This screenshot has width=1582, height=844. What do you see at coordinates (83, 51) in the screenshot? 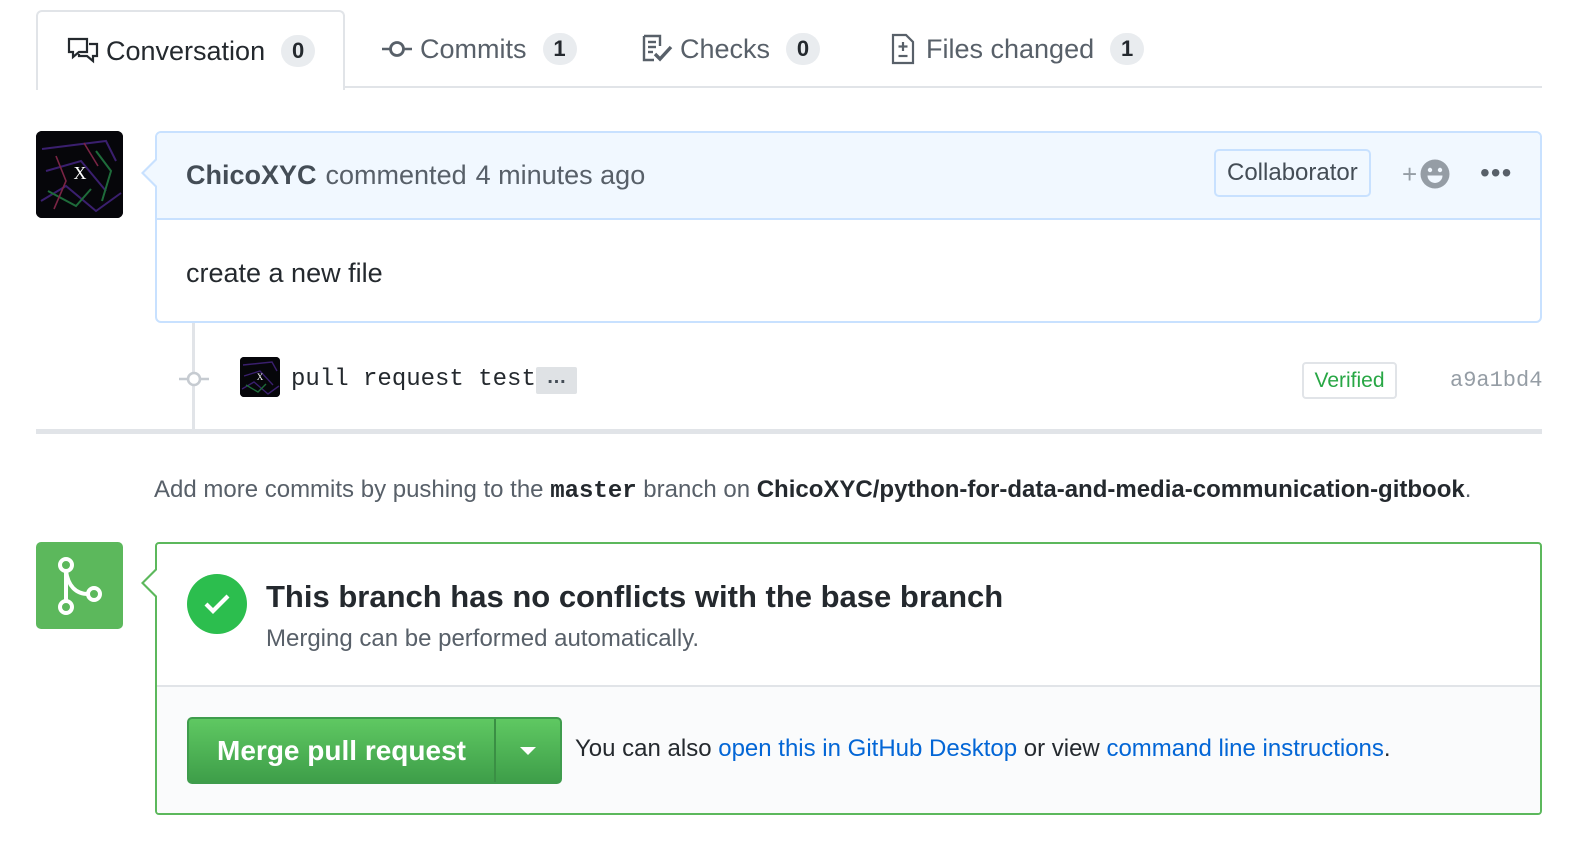
I see `comment-discussion-icon` at bounding box center [83, 51].